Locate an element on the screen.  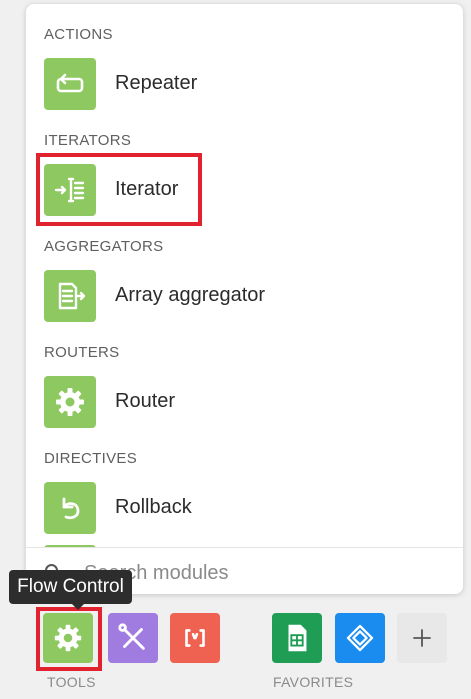
module-item-rollback: Rollback is located at coordinates (244, 508).